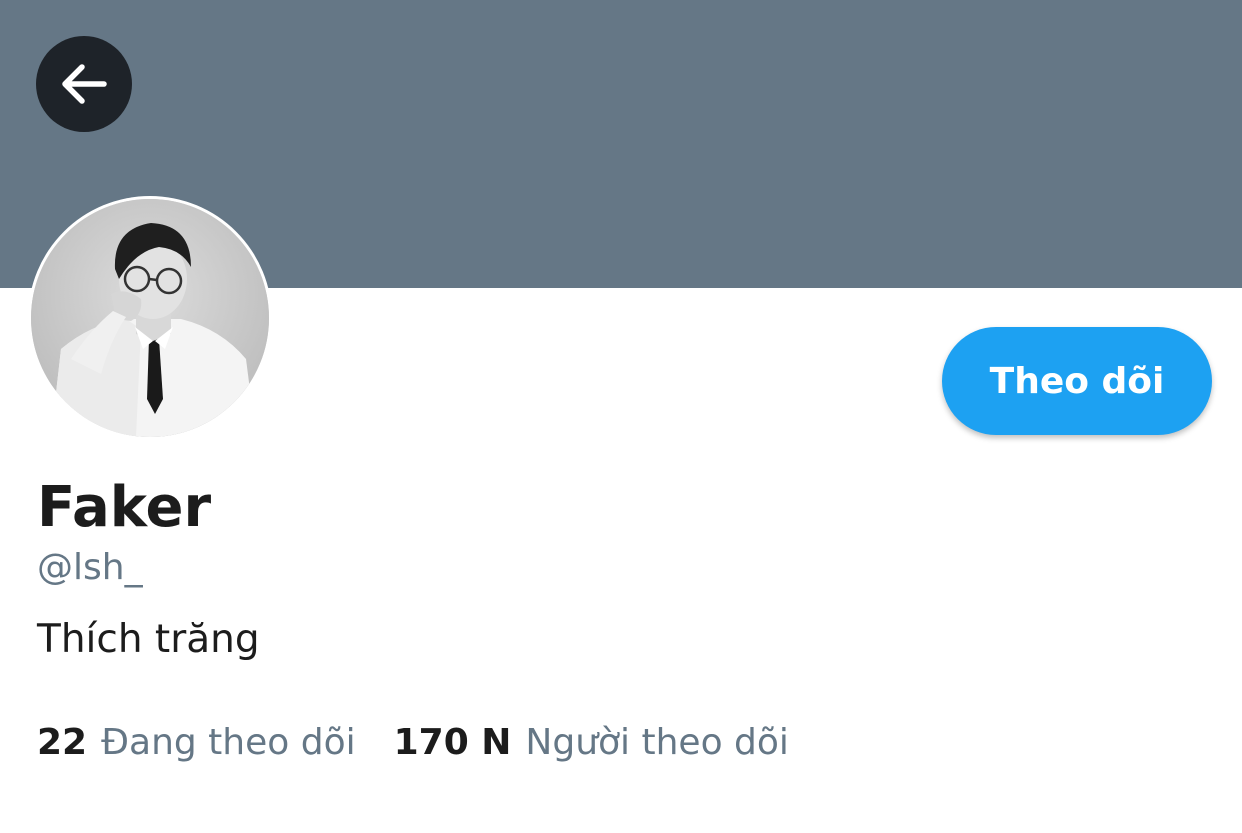  I want to click on profile-stats: 22 Đang theo dõi 170 N Người theo dõi, so click(413, 743).